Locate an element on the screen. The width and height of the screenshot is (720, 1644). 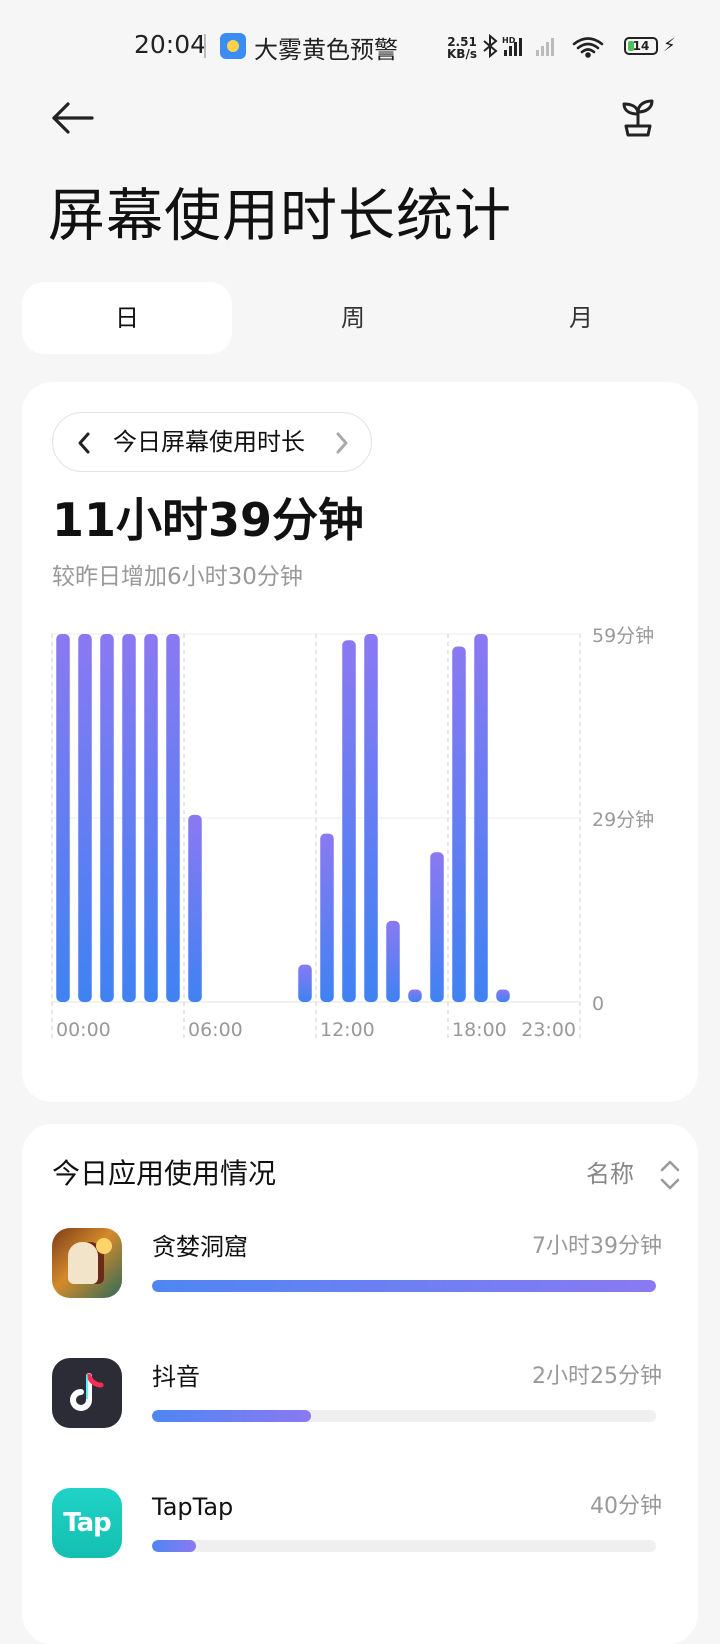
app-row: 抖音 2小时25分钟 is located at coordinates (360, 1413).